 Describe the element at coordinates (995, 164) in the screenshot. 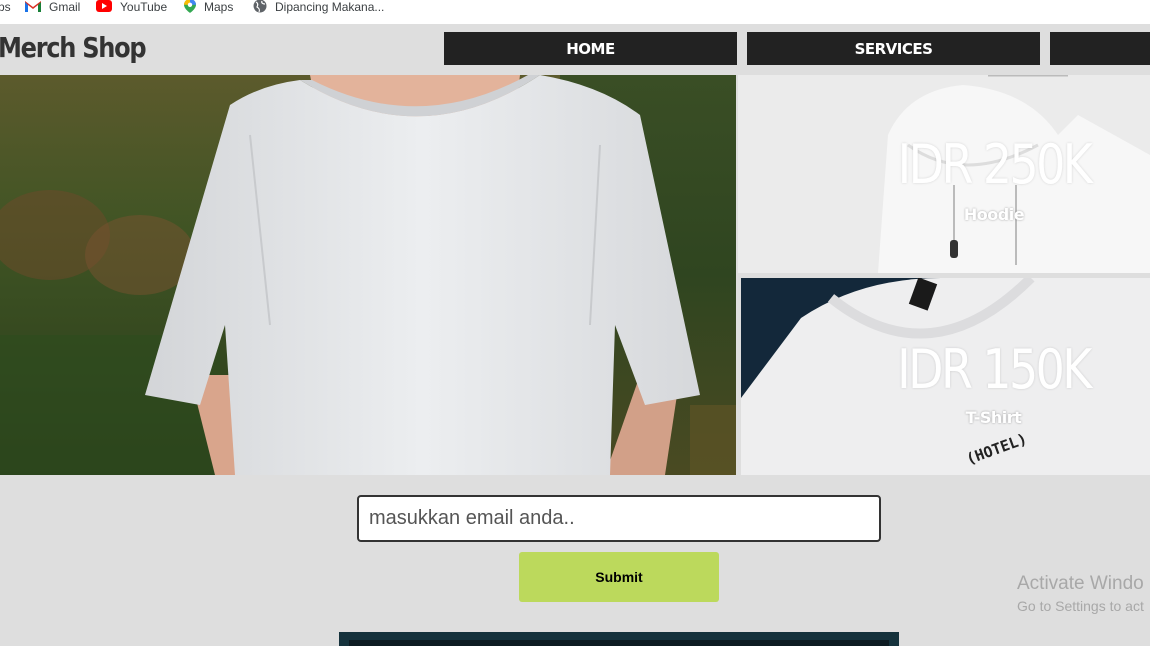

I see `hoodie-price: IDR 250K` at that location.